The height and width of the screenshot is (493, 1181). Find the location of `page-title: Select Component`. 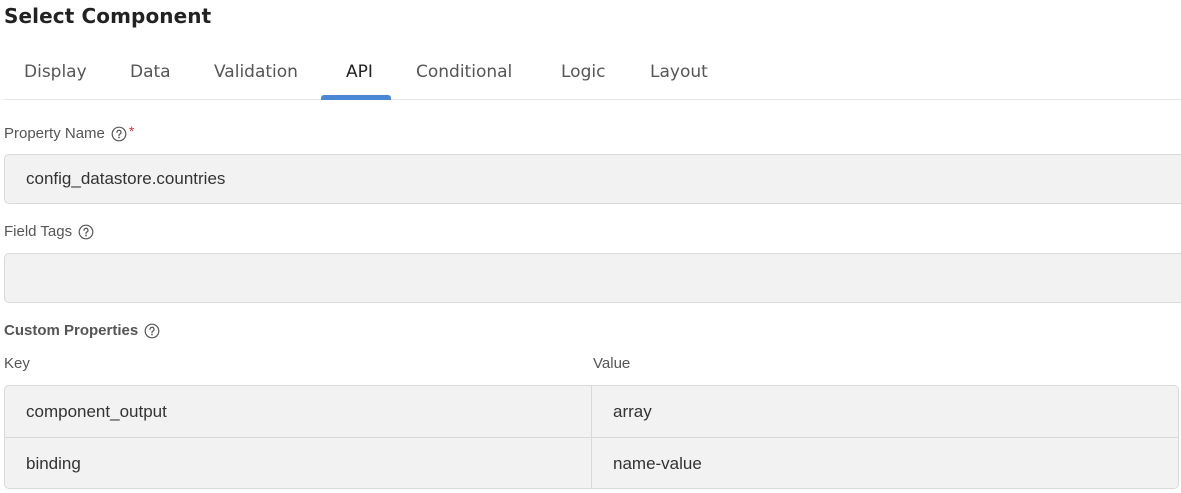

page-title: Select Component is located at coordinates (108, 16).